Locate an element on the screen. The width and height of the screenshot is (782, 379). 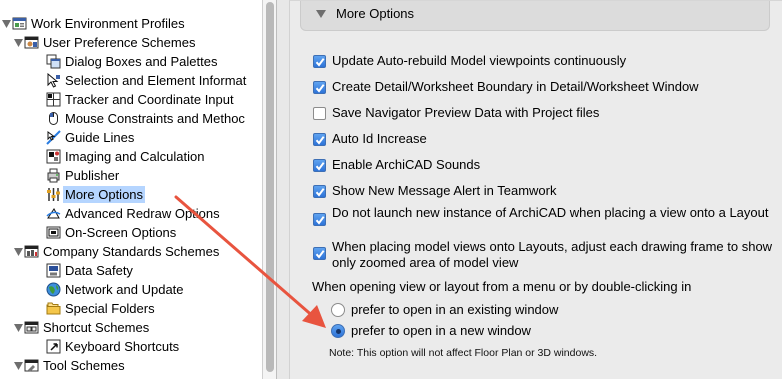
tree-item-label: Imaging and Calculation is located at coordinates (135, 156).